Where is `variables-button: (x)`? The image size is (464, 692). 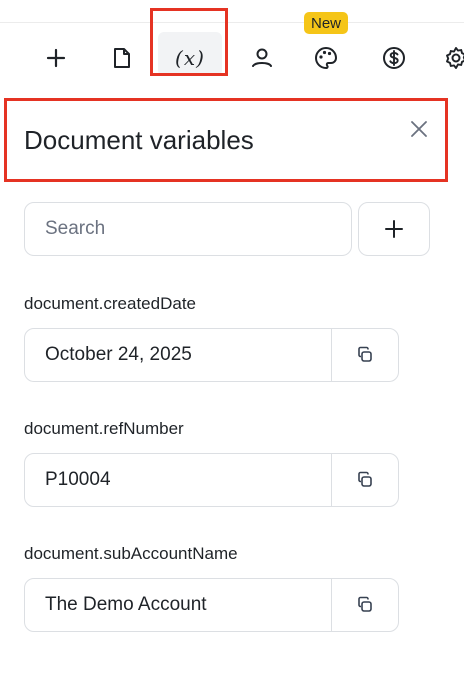 variables-button: (x) is located at coordinates (190, 58).